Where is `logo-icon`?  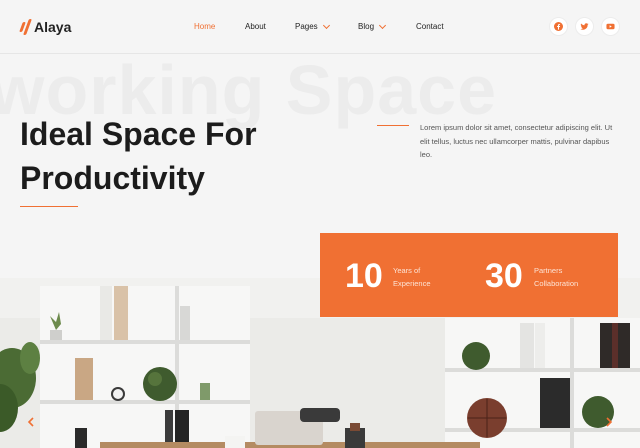
logo-icon is located at coordinates (25, 27).